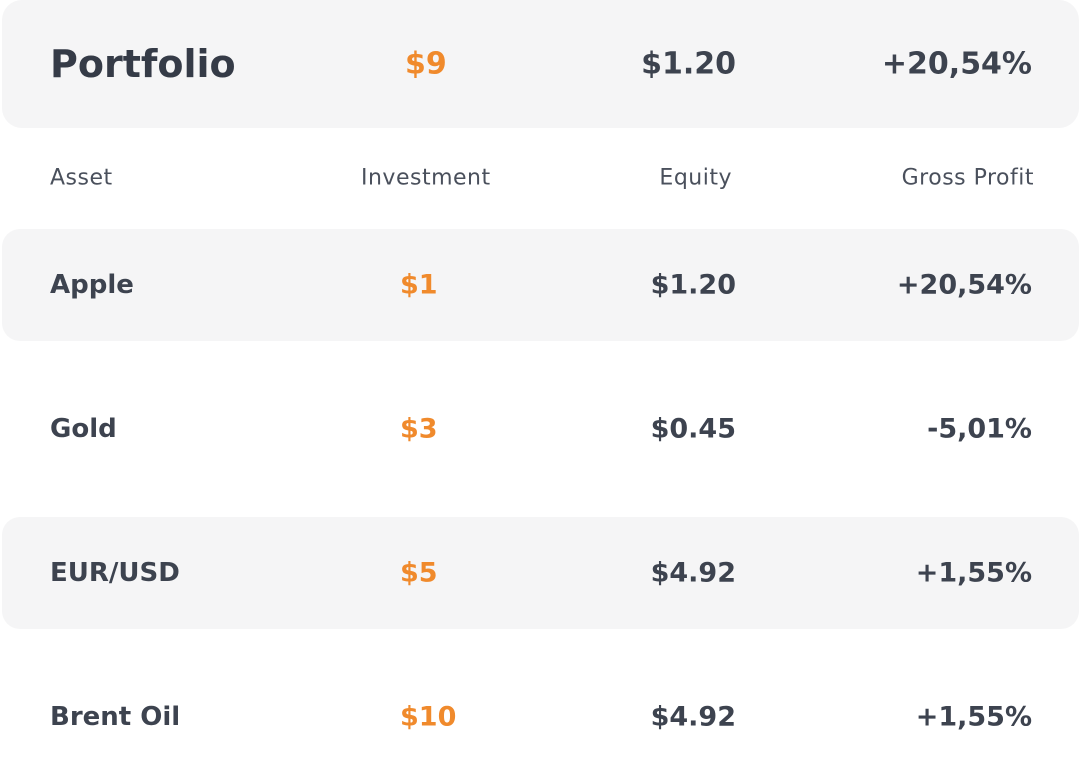  I want to click on column-header-gross-profit: Gross Profit, so click(968, 178).